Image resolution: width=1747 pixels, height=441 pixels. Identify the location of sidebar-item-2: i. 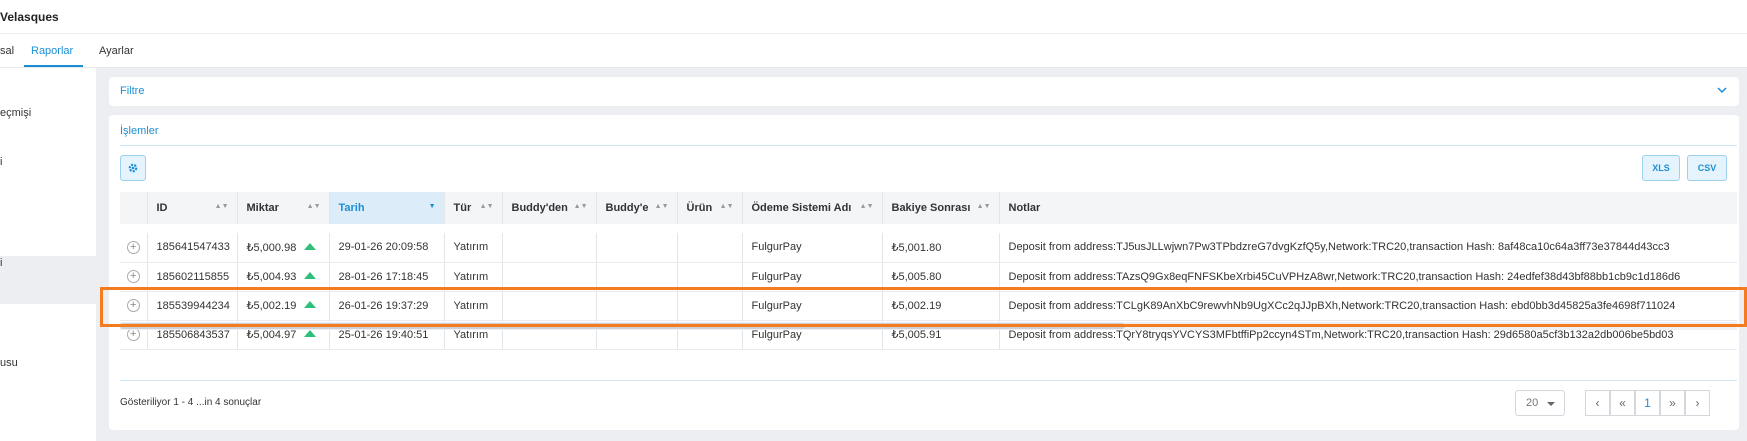
(1, 162).